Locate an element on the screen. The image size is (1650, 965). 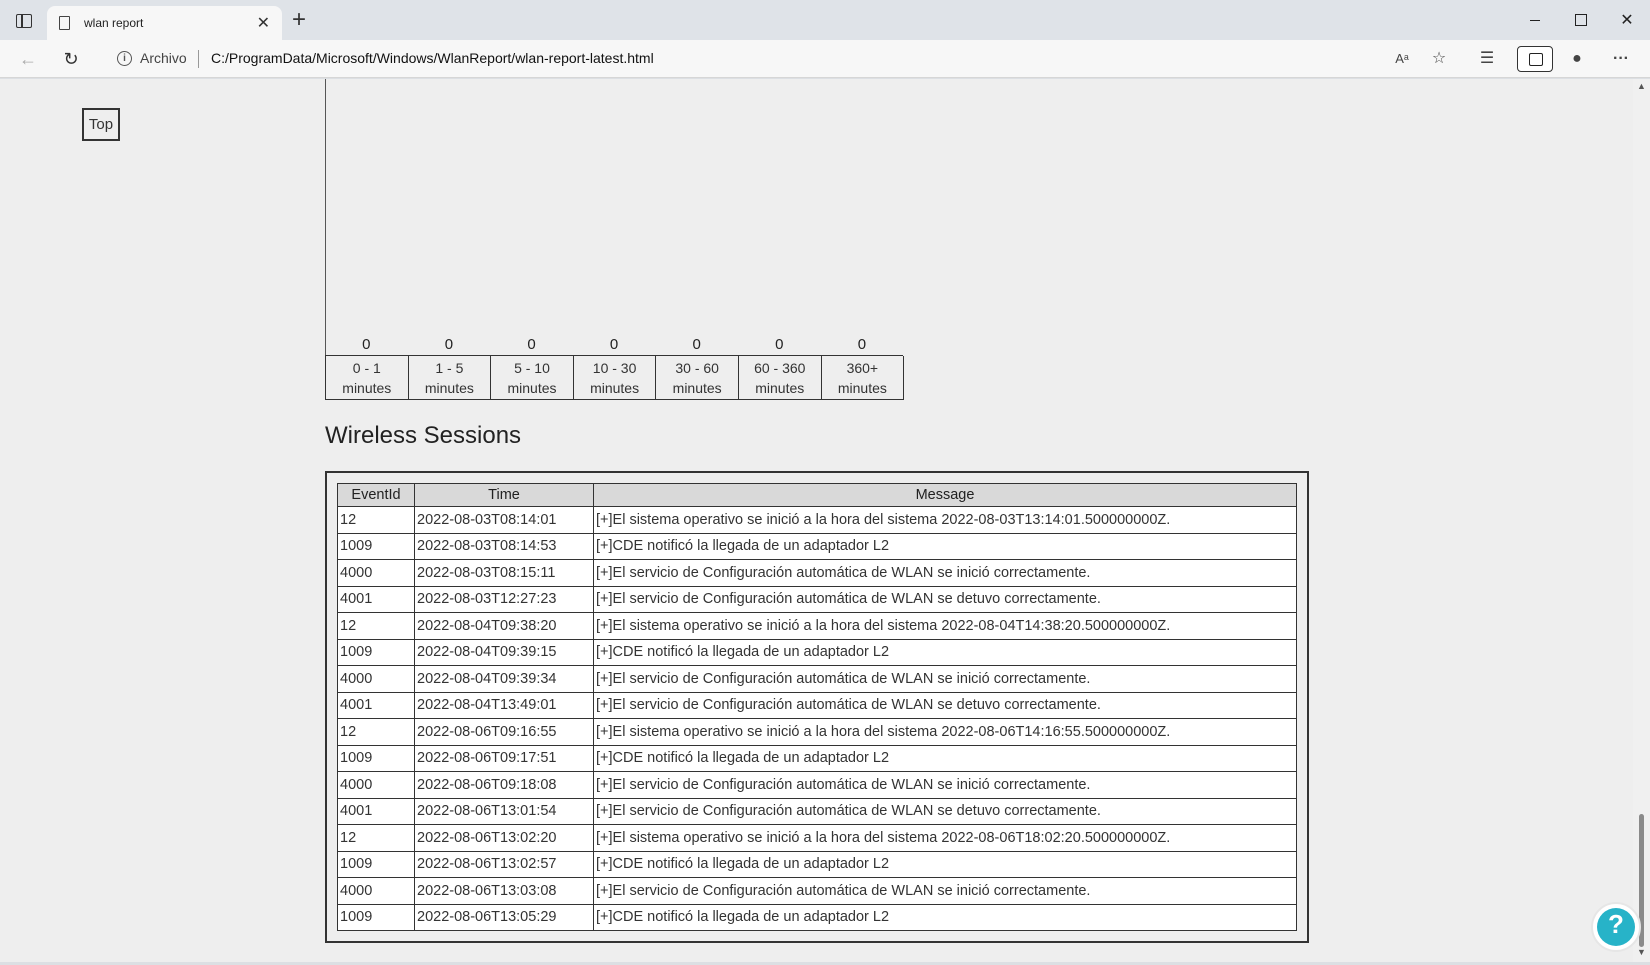
read-aloud-icon: Aᵃ is located at coordinates (1402, 59).